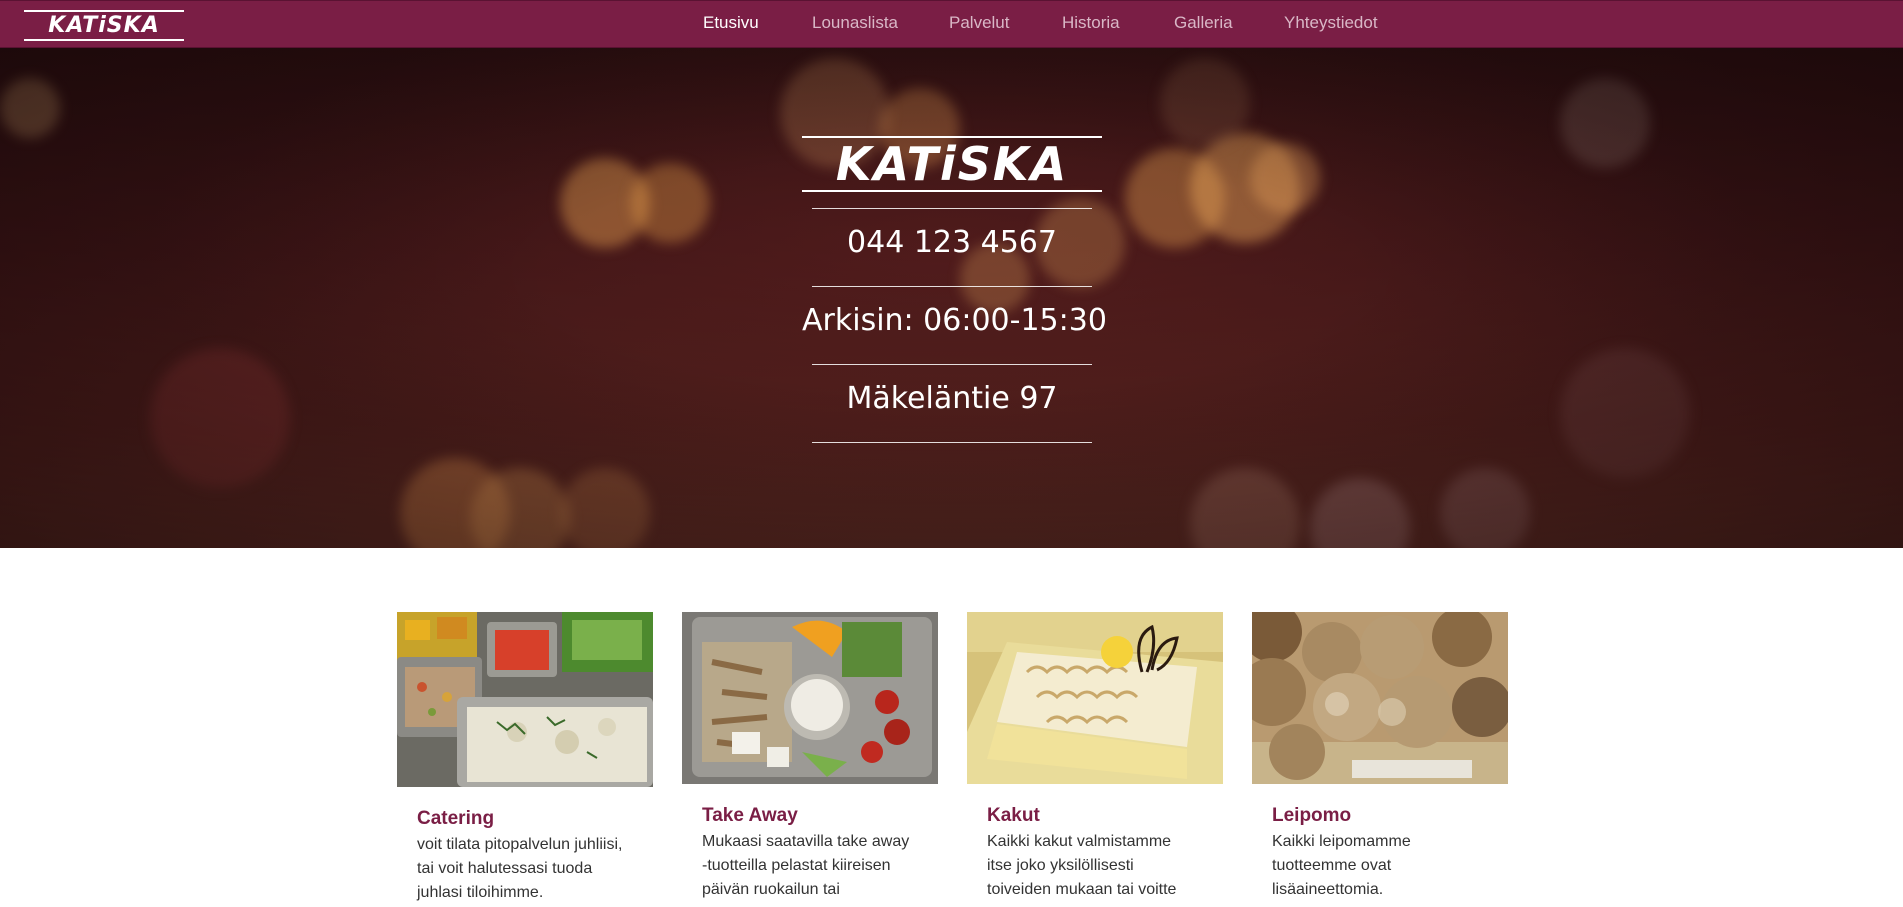  What do you see at coordinates (1331, 23) in the screenshot?
I see `nav-item-yhteystiedot: Yhteystiedot` at bounding box center [1331, 23].